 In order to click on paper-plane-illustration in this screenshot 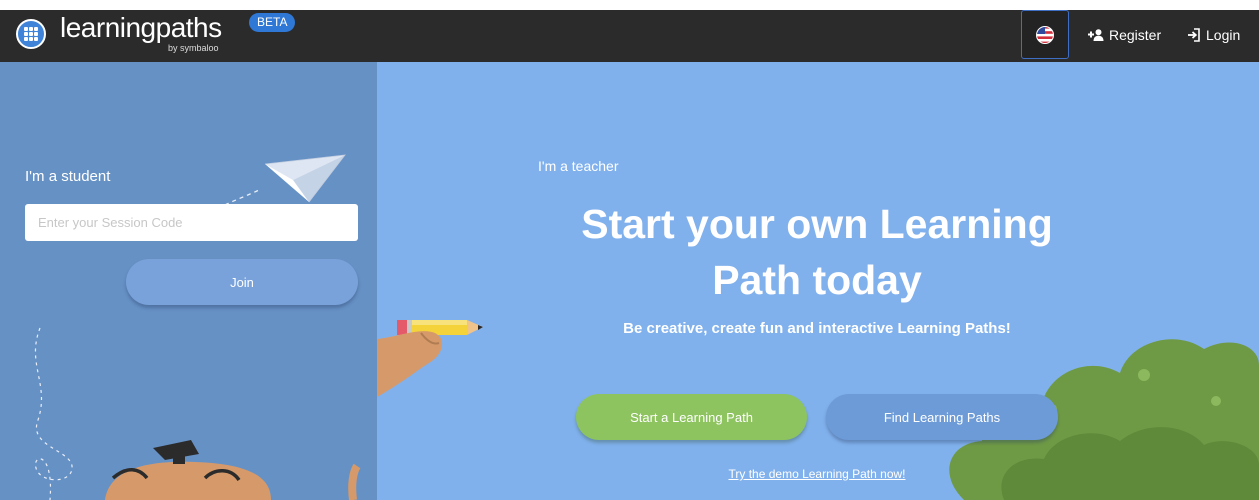, I will do `click(285, 180)`.